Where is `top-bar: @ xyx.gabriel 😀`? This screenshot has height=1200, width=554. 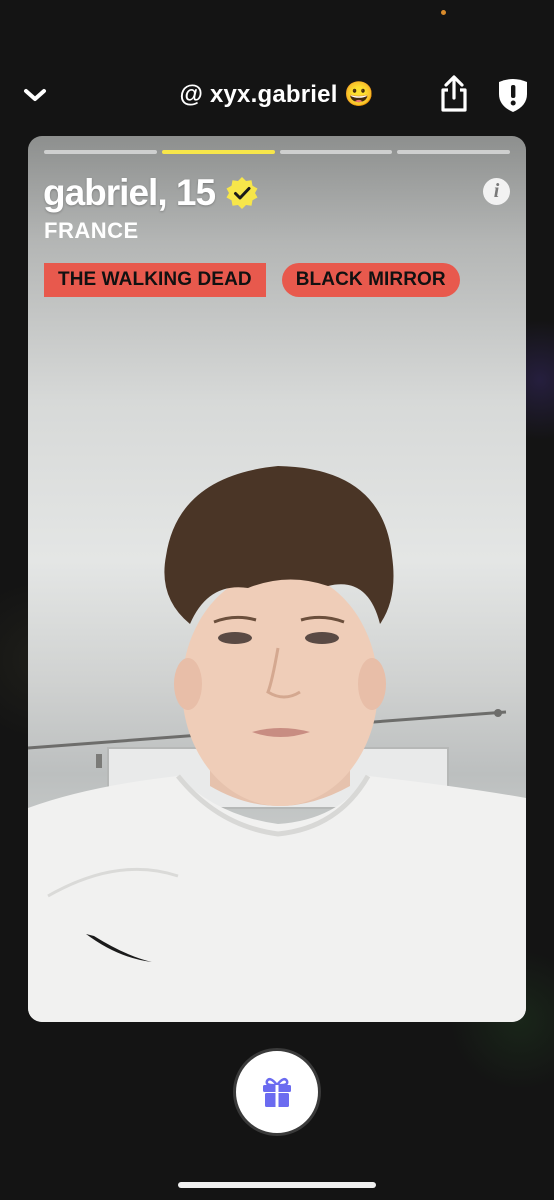 top-bar: @ xyx.gabriel 😀 is located at coordinates (277, 94).